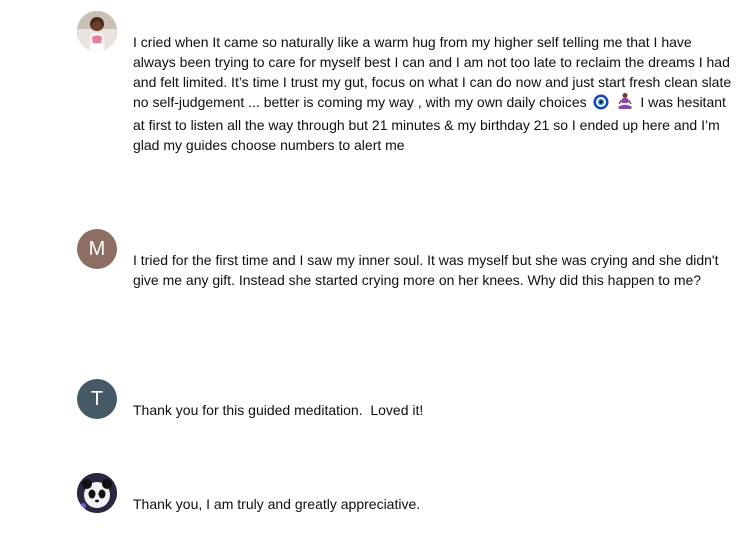 The height and width of the screenshot is (543, 741). I want to click on avatar-letter: M, so click(97, 248).